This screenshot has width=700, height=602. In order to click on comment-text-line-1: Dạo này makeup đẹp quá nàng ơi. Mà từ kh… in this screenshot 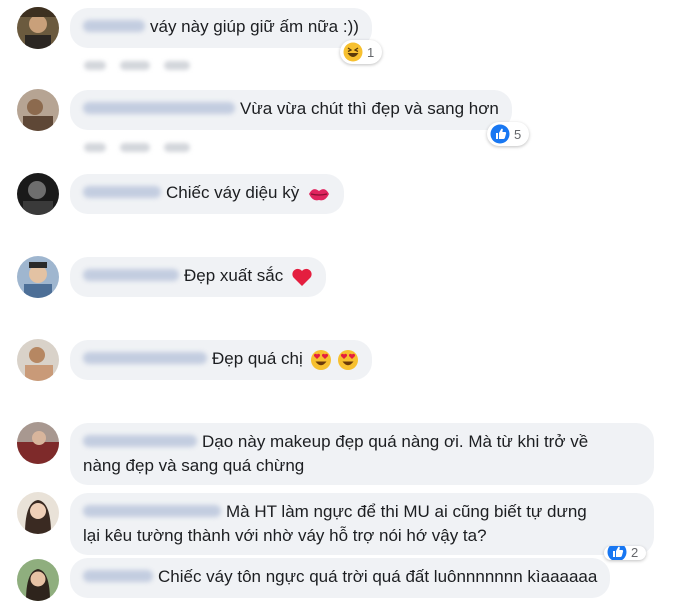, I will do `click(395, 441)`.